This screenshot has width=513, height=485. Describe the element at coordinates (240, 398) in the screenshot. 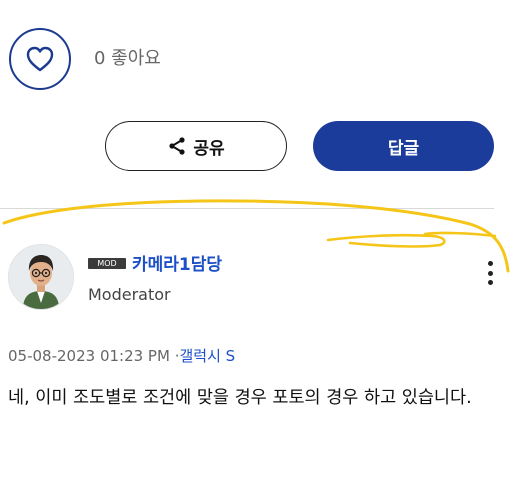

I see `post-body: 네, 이미 조도별로 조건에 맞을 경우 포토의 경우 하고 있습니다.` at that location.